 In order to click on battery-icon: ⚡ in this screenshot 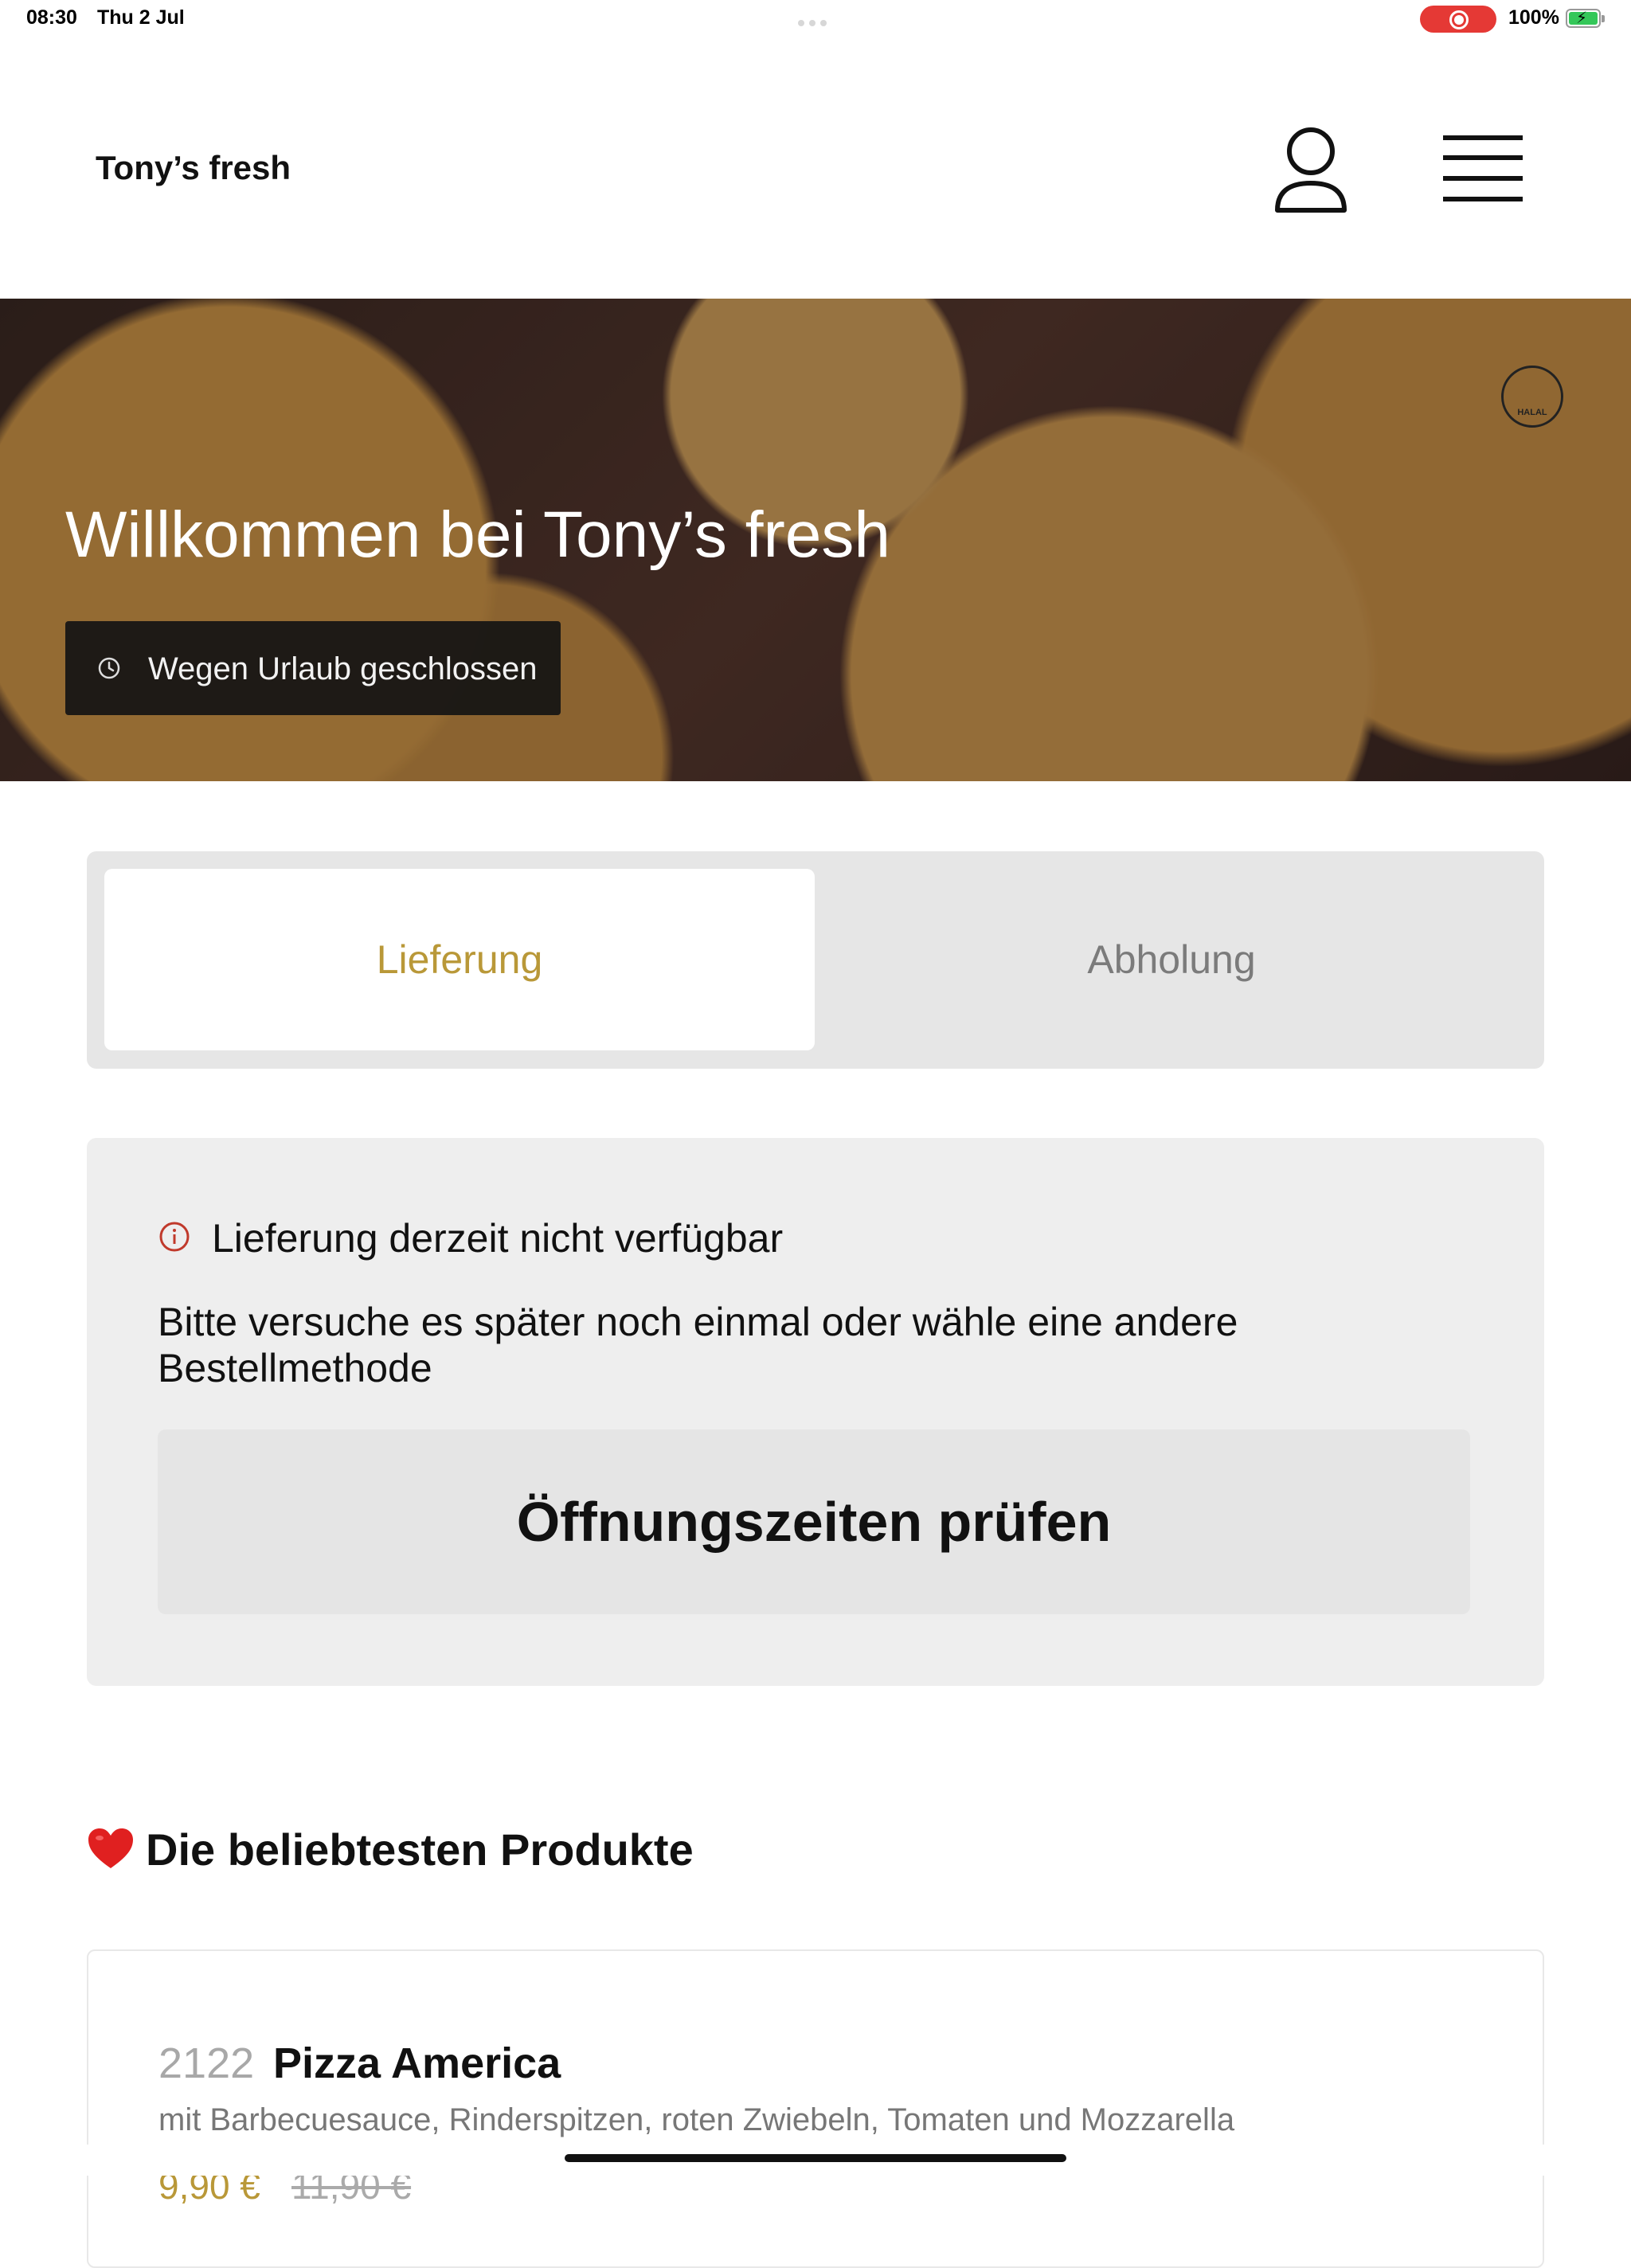, I will do `click(1583, 18)`.